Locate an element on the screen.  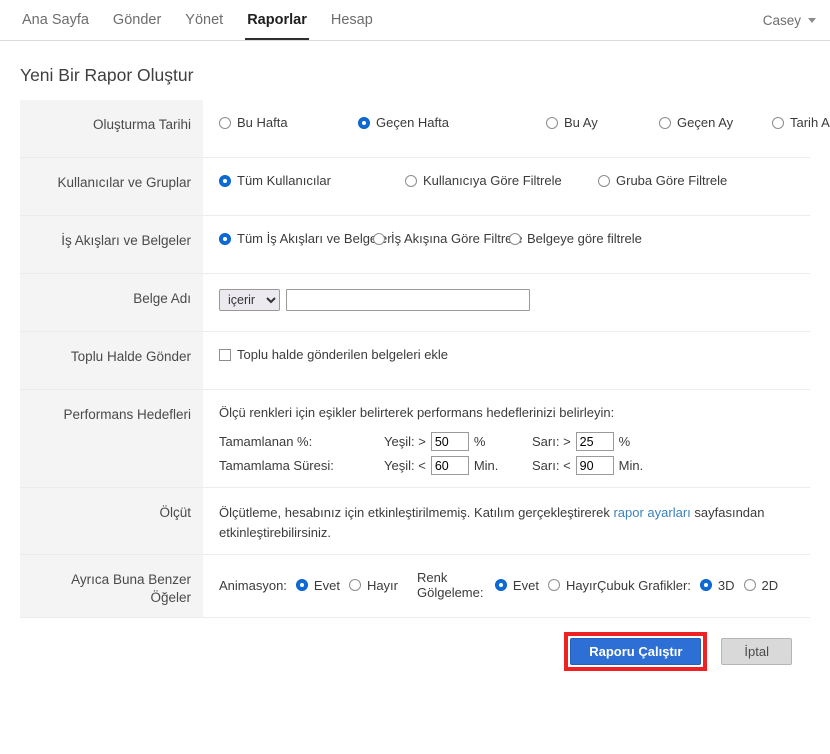
nav-item-label: Ana Sayfa is located at coordinates (55, 20).